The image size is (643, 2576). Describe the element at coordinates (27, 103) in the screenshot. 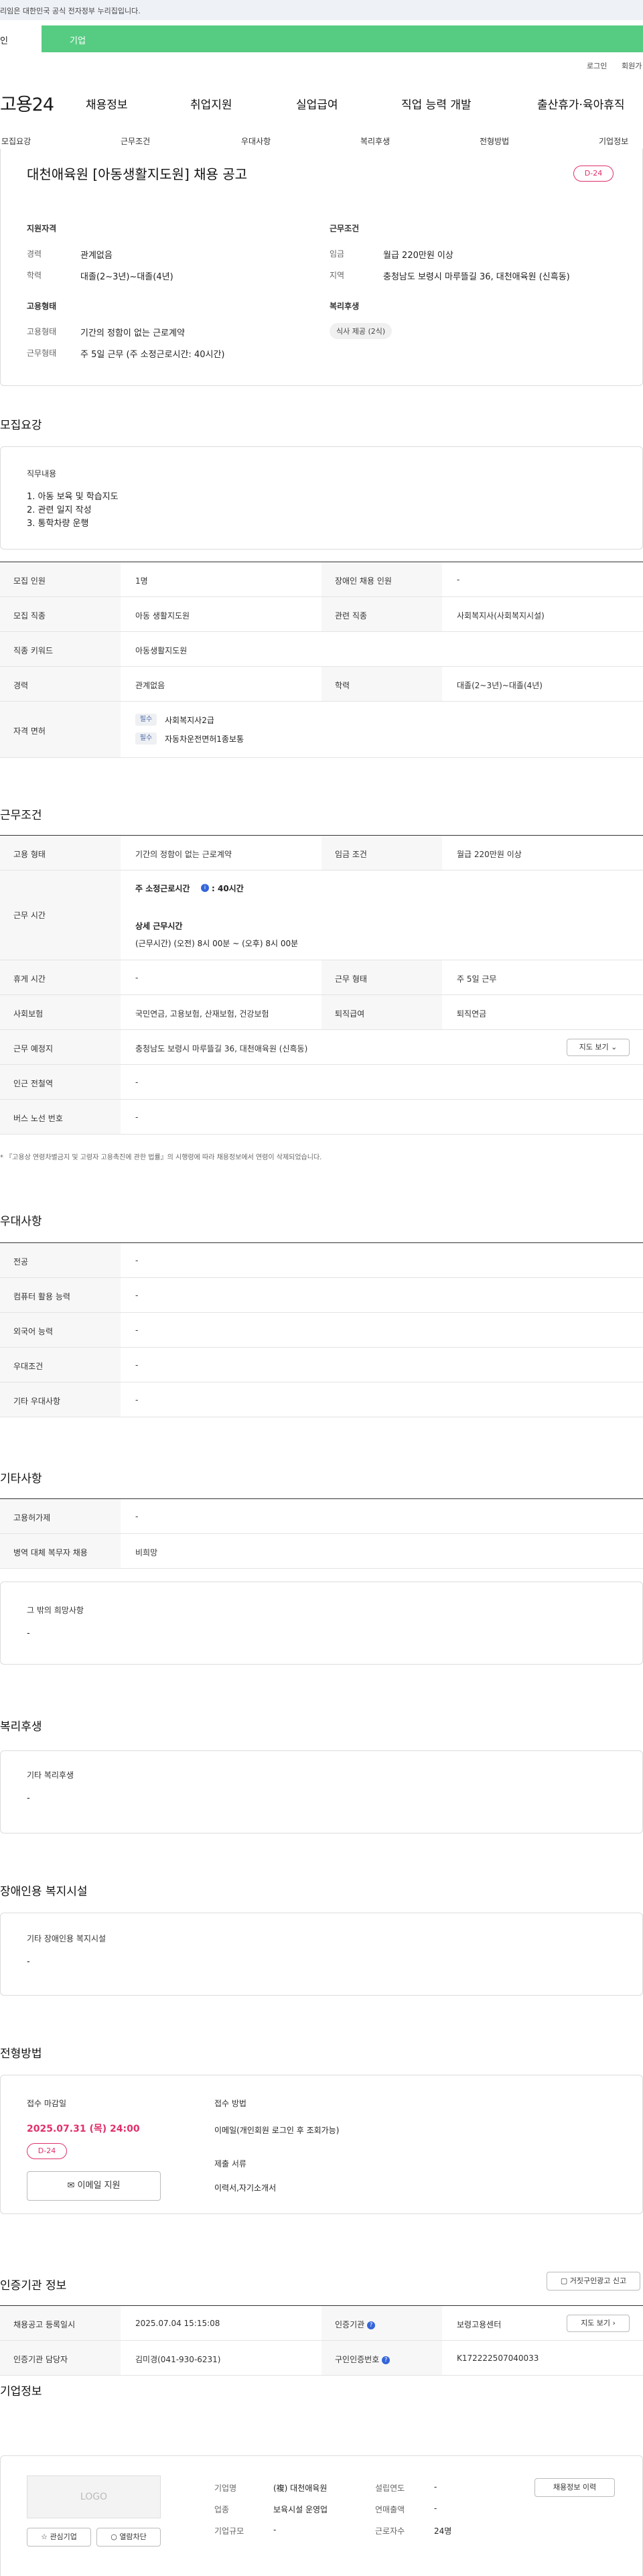

I see `site-logo: 고용24` at that location.